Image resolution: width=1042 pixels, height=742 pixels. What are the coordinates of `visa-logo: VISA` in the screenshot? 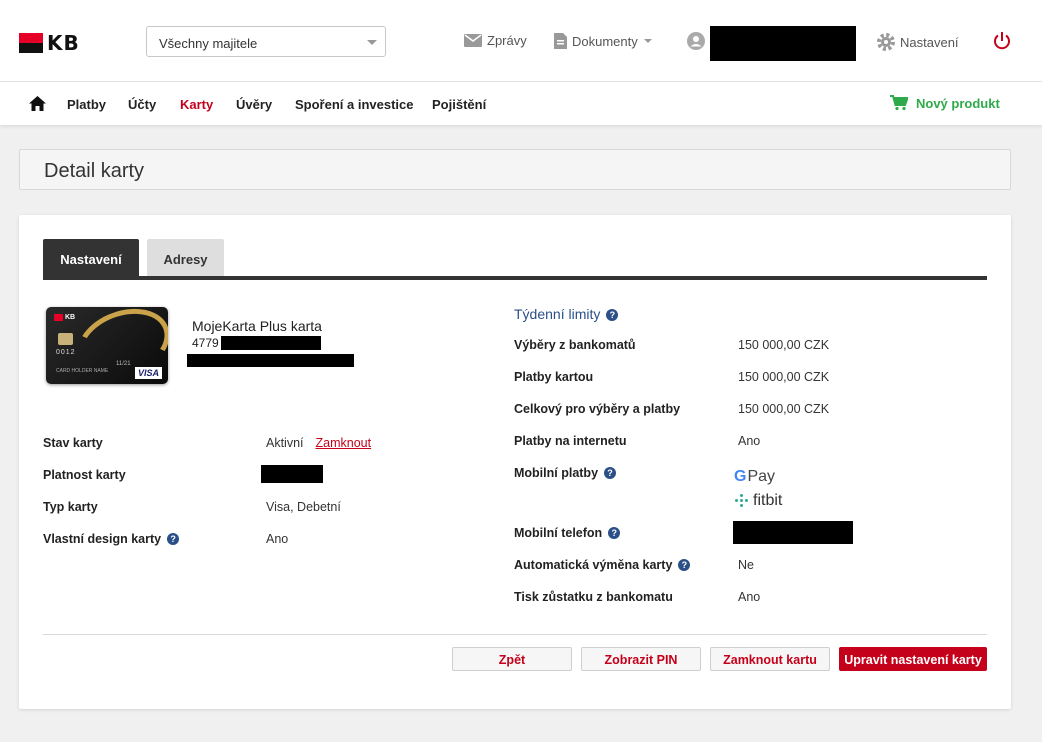 It's located at (148, 373).